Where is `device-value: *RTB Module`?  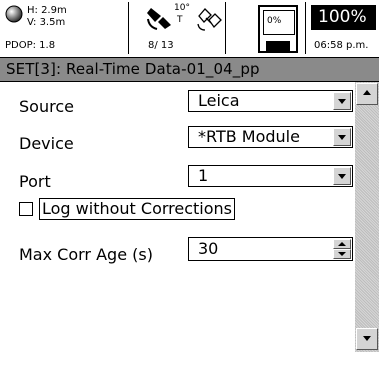 device-value: *RTB Module is located at coordinates (249, 136).